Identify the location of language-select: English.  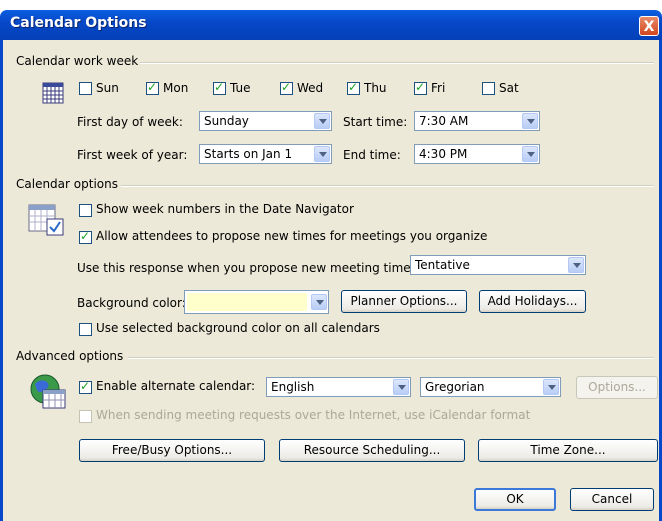
(338, 387).